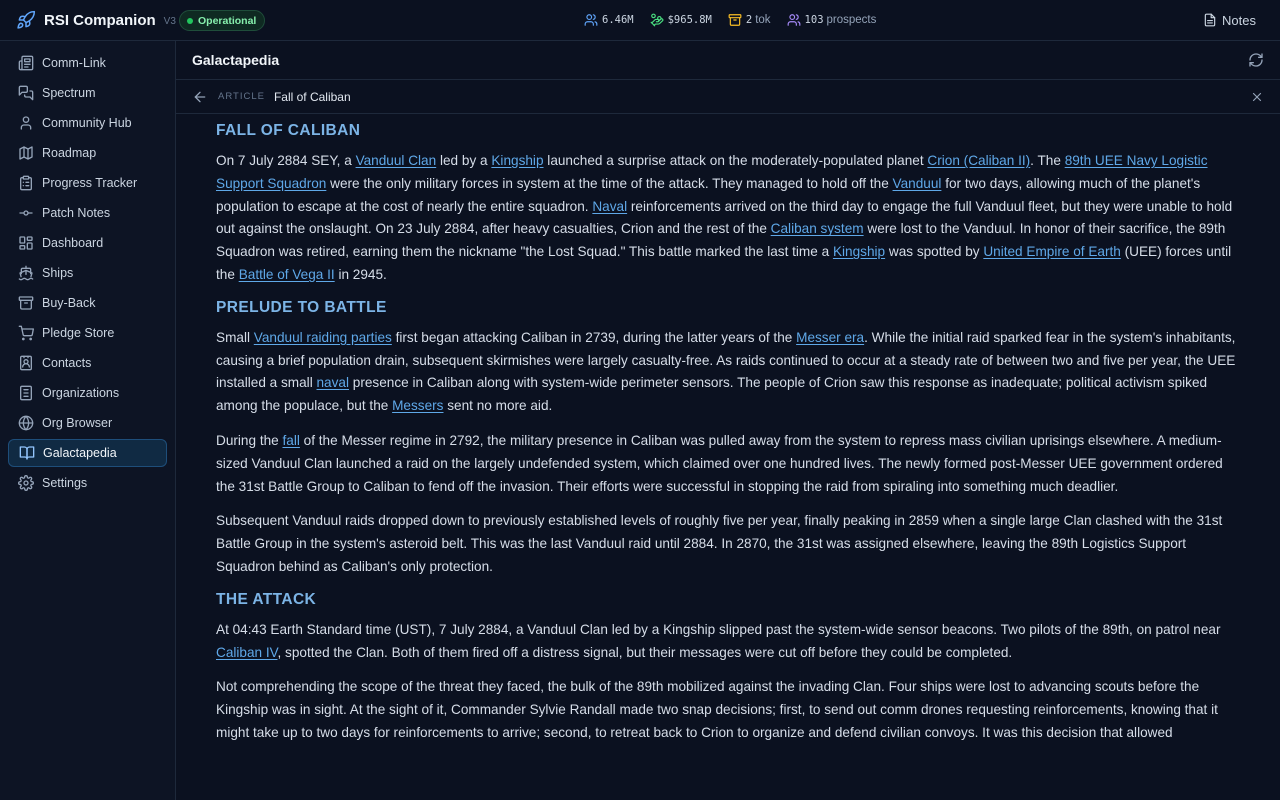 Image resolution: width=1280 pixels, height=800 pixels. Describe the element at coordinates (417, 405) in the screenshot. I see `article-link: Messers` at that location.